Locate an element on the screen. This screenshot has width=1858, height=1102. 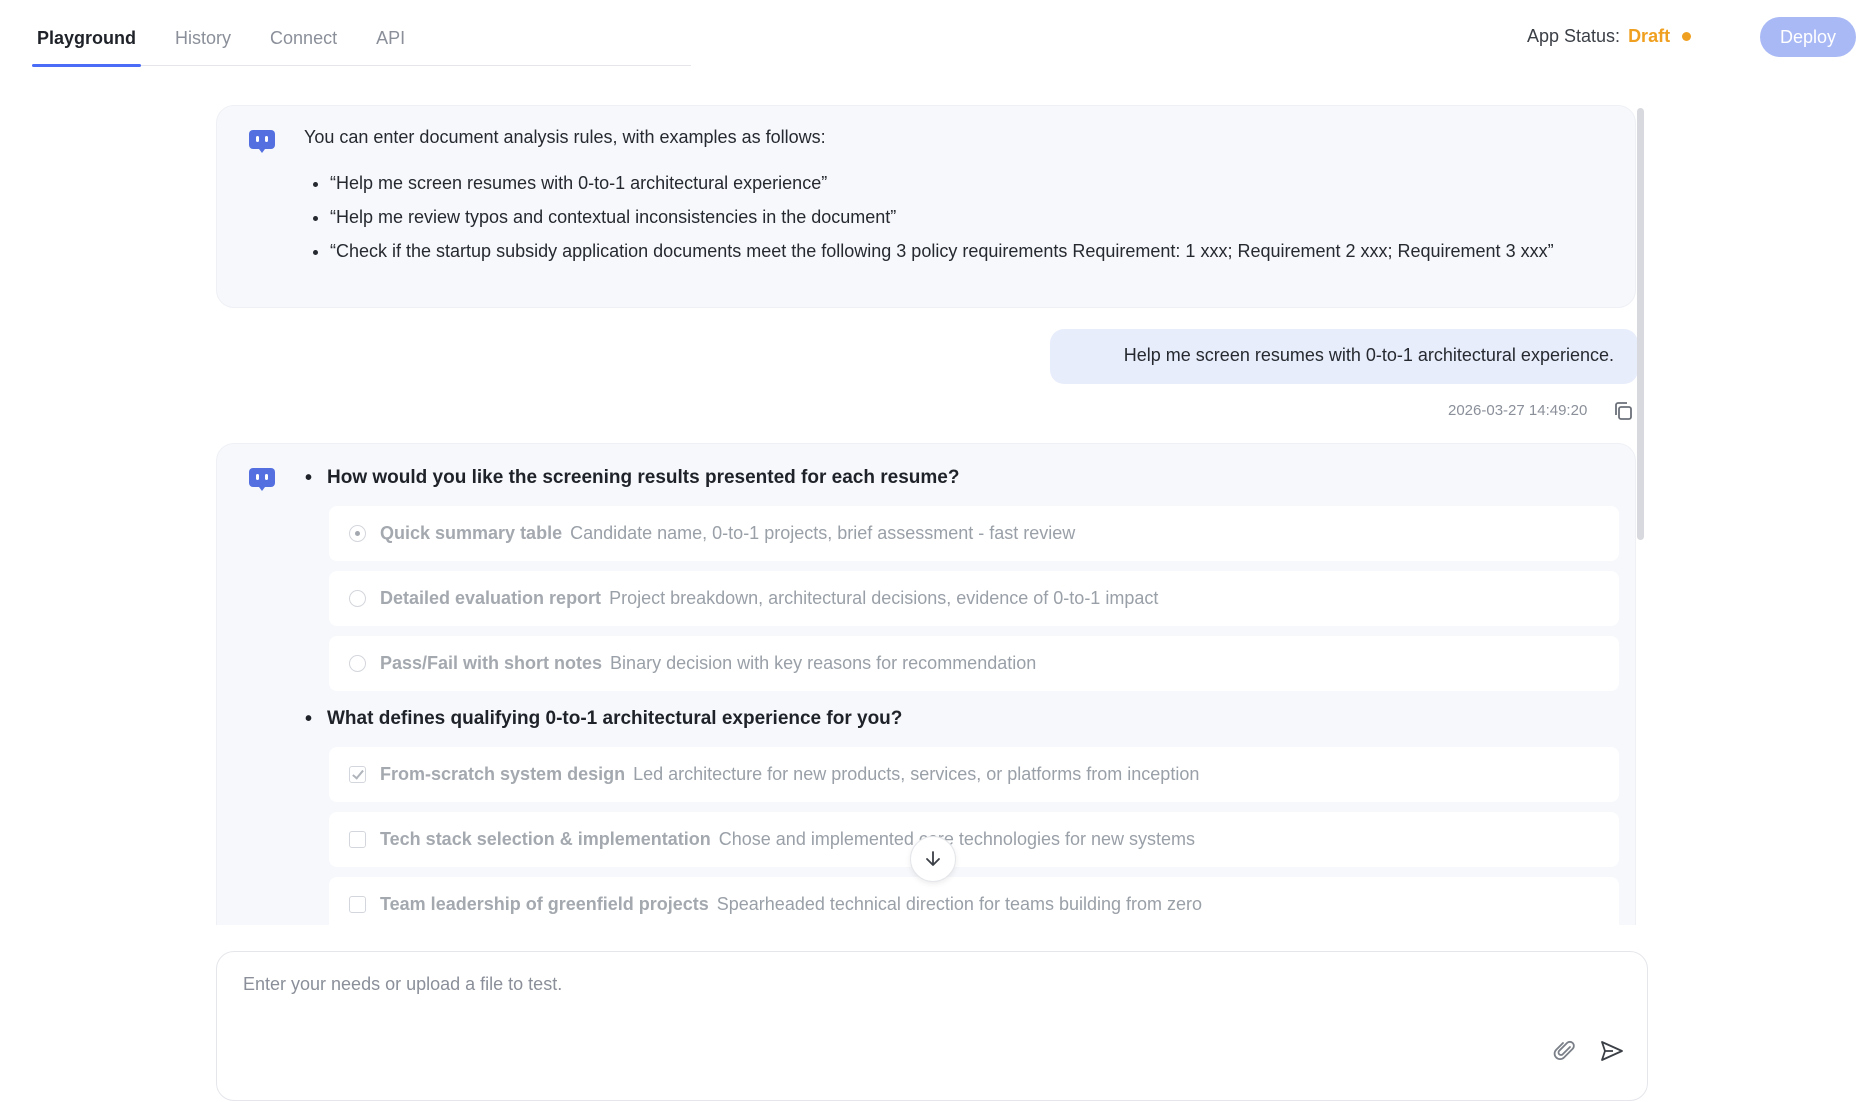
arrow-down-icon is located at coordinates (933, 858).